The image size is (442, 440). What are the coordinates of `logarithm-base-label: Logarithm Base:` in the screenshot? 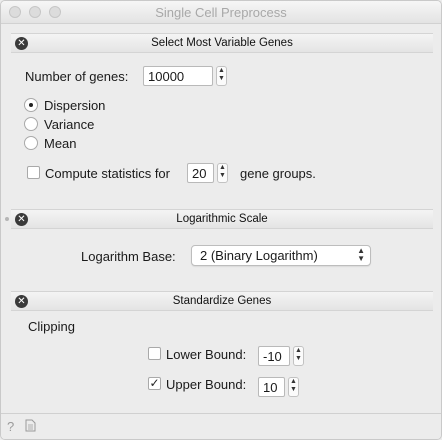 It's located at (128, 256).